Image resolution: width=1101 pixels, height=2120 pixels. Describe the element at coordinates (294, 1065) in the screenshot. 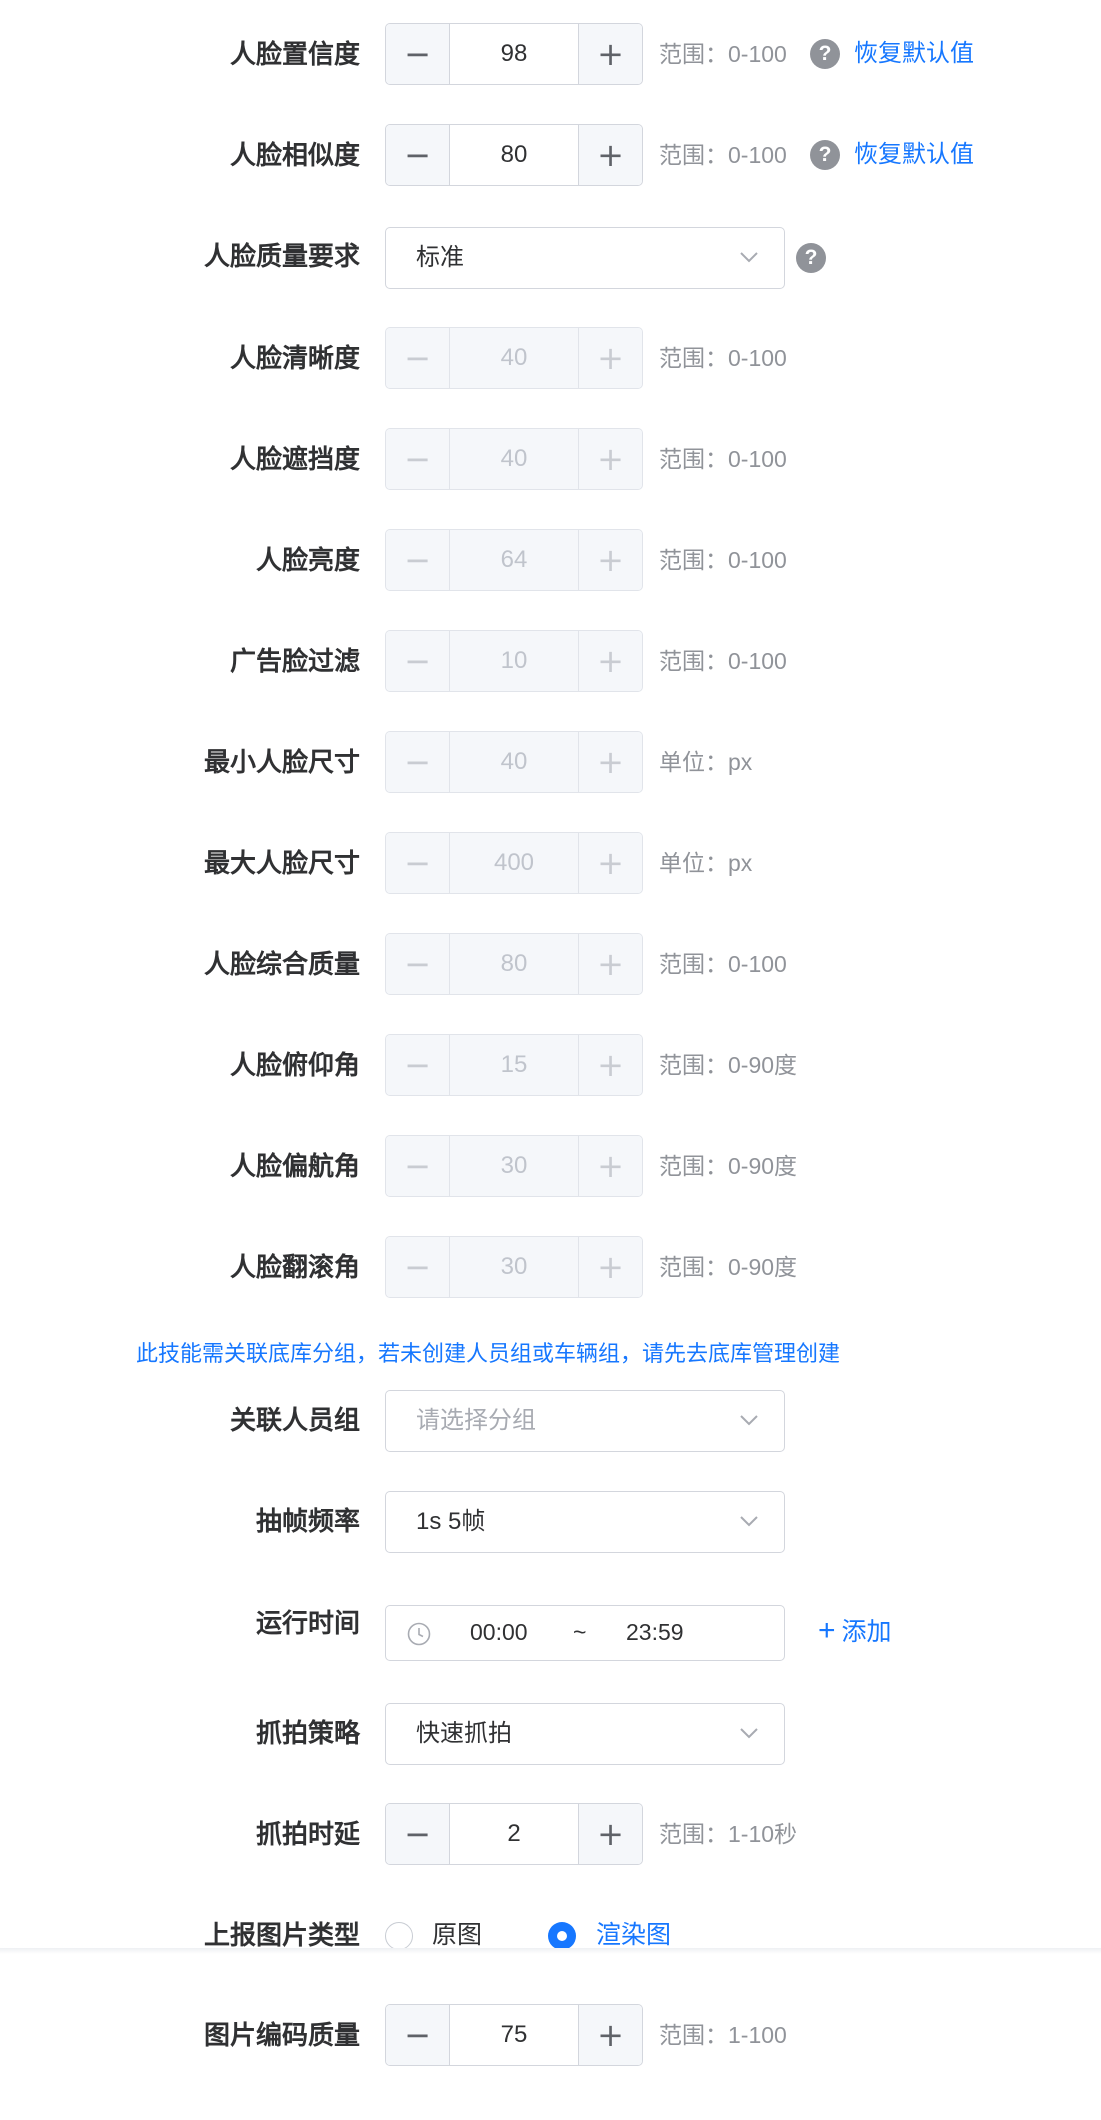

I see `pitch-angle-label: 人脸俯仰角` at that location.